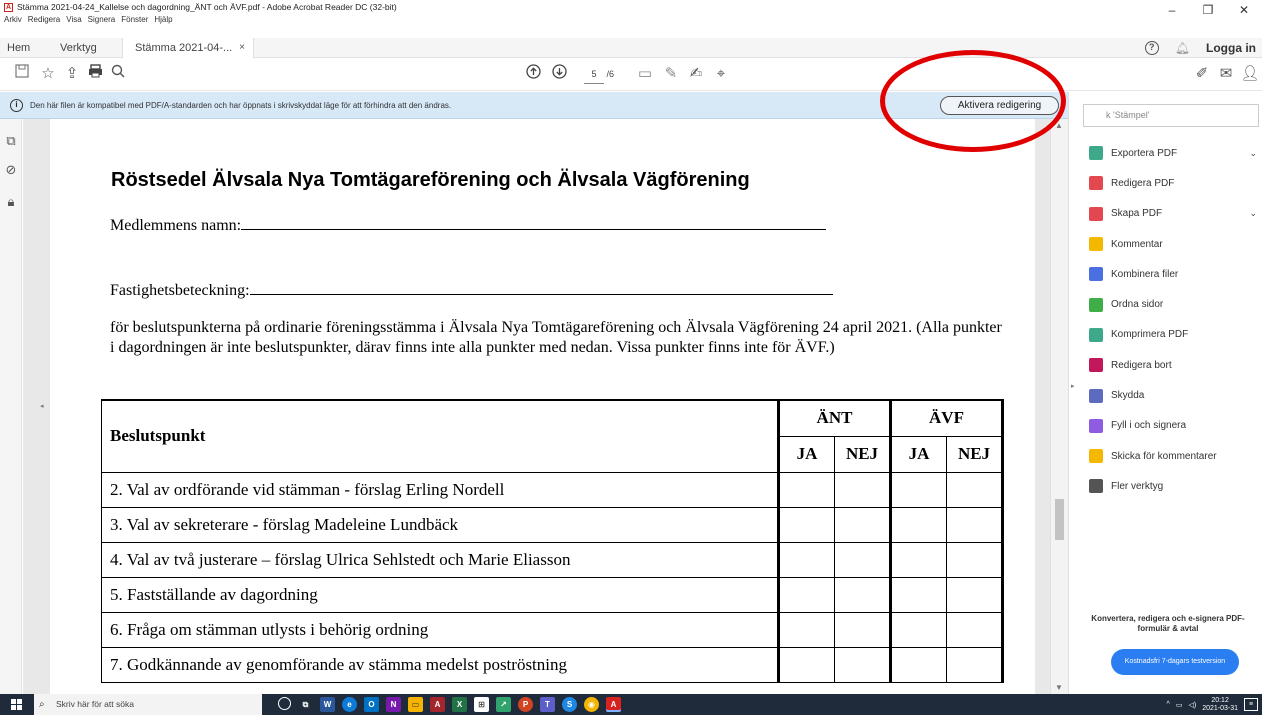  Describe the element at coordinates (163, 20) in the screenshot. I see `menu-item-hjalp: Hjälp` at that location.